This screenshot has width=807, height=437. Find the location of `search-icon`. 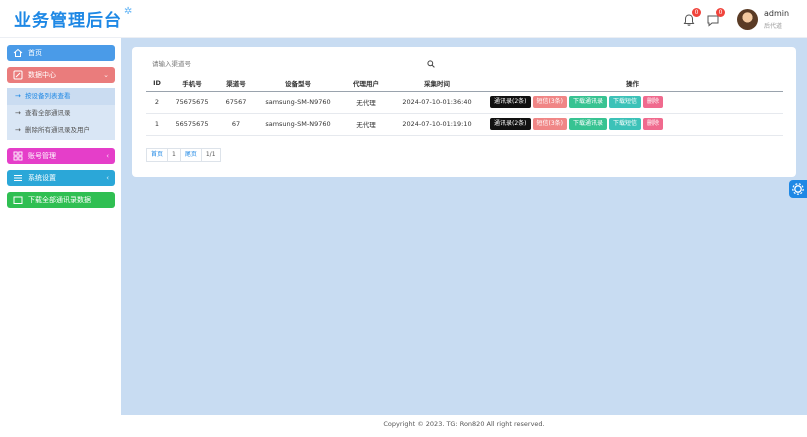

search-icon is located at coordinates (431, 64).